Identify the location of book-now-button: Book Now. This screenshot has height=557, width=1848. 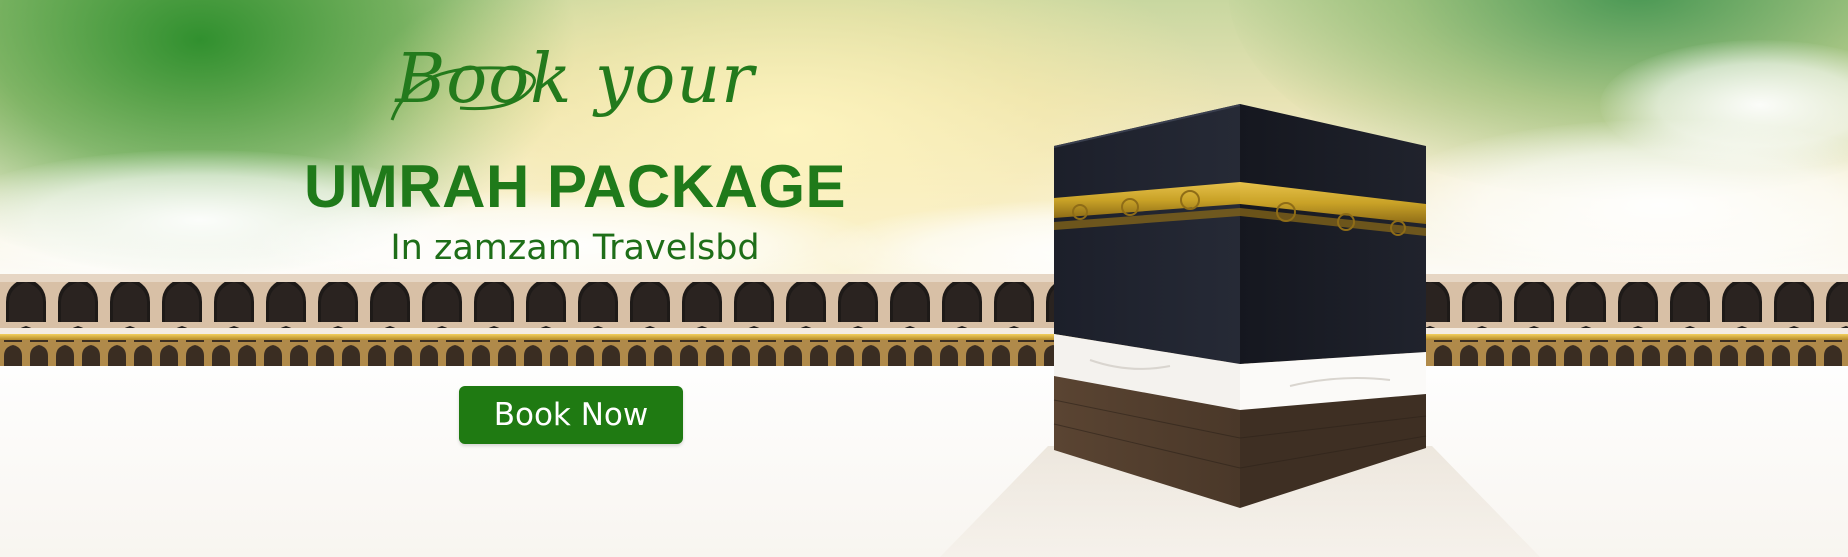
(571, 415).